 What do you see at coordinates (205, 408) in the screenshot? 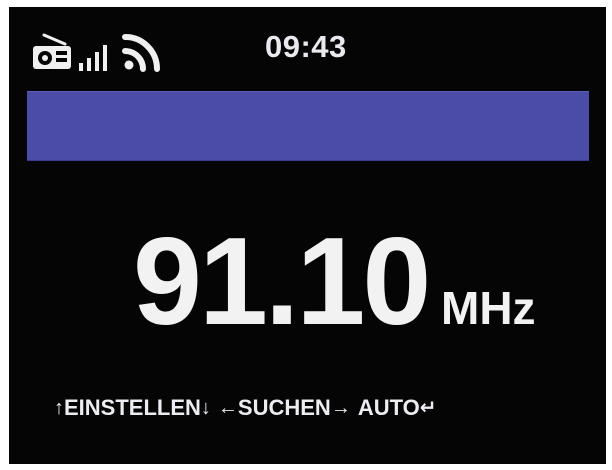
I see `down-arrow-icon: ↓` at bounding box center [205, 408].